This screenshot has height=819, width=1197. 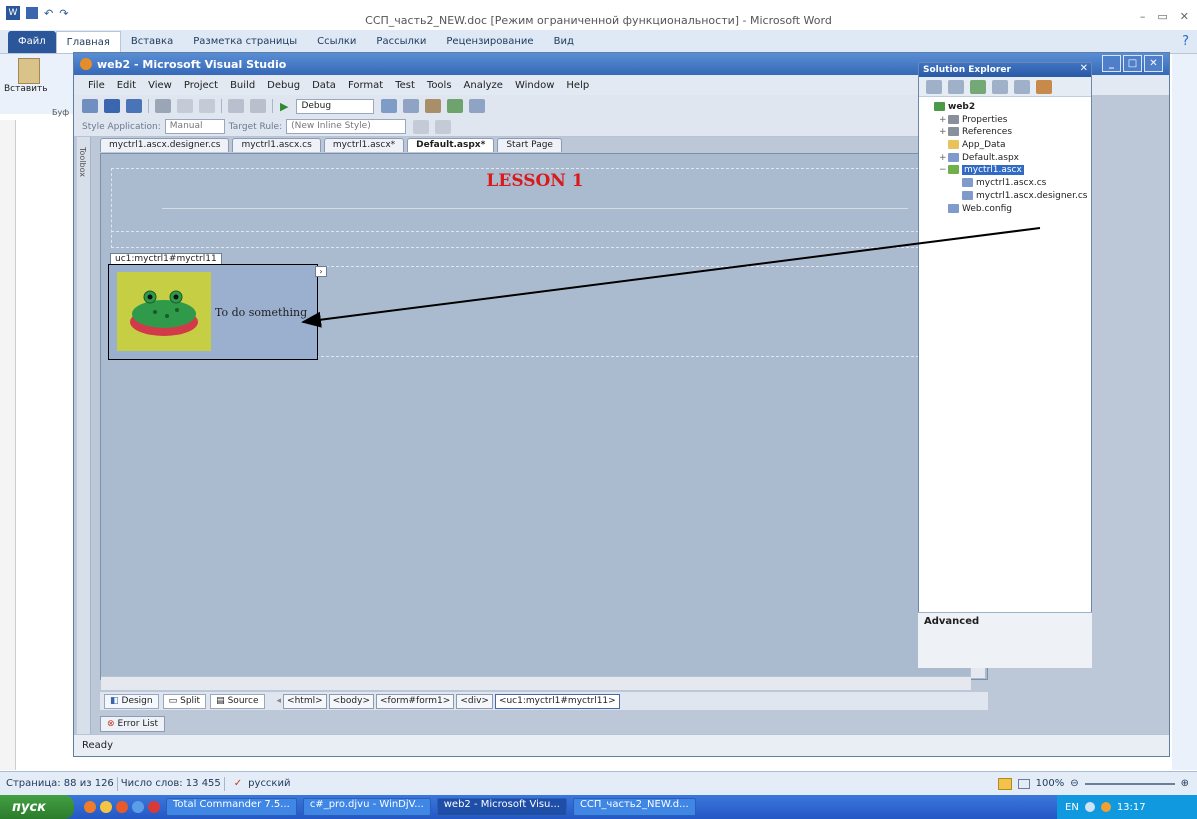 I want to click on menu-data: Data, so click(x=324, y=85).